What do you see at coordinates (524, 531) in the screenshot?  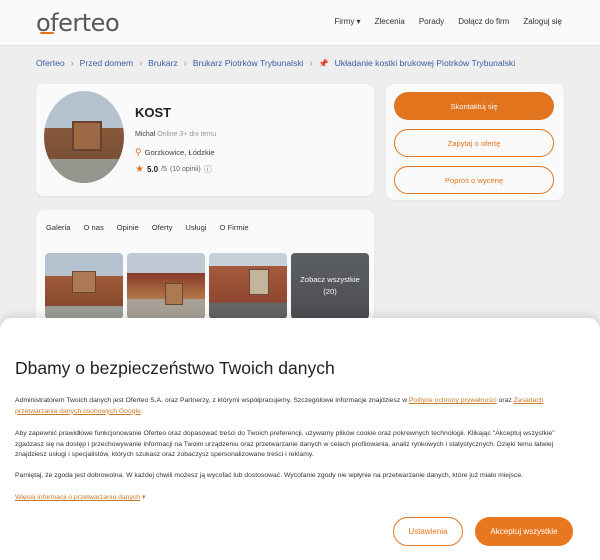 I see `accept-all-button: Akceptuj wszystkie` at bounding box center [524, 531].